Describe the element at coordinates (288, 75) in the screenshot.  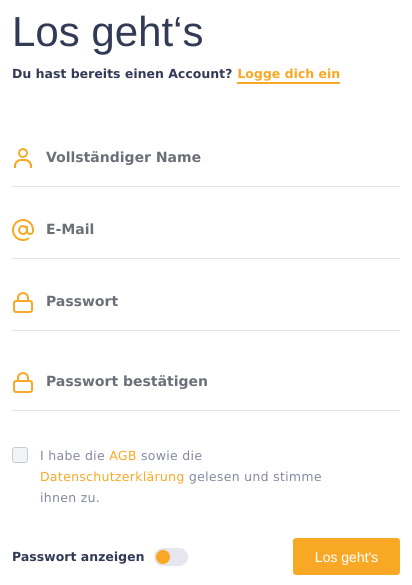
I see `login-link: Logge dich ein` at that location.